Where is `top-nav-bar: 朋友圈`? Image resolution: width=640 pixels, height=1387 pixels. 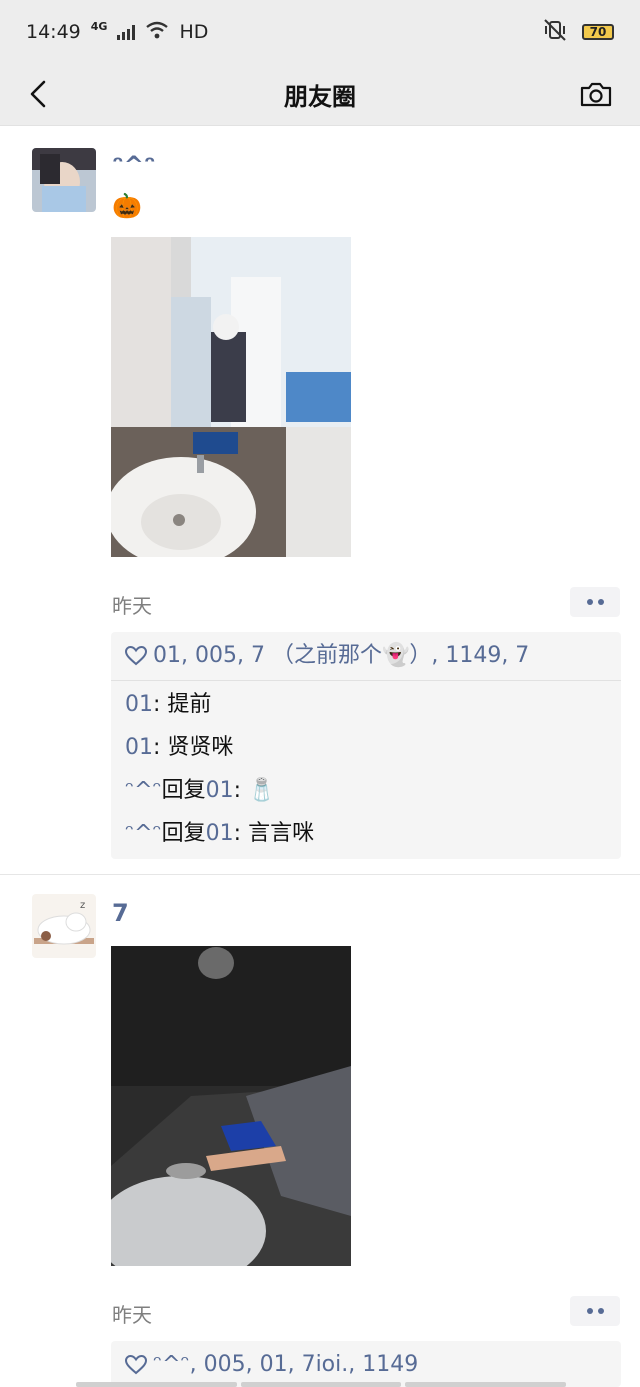
top-nav-bar: 朋友圈 is located at coordinates (320, 95).